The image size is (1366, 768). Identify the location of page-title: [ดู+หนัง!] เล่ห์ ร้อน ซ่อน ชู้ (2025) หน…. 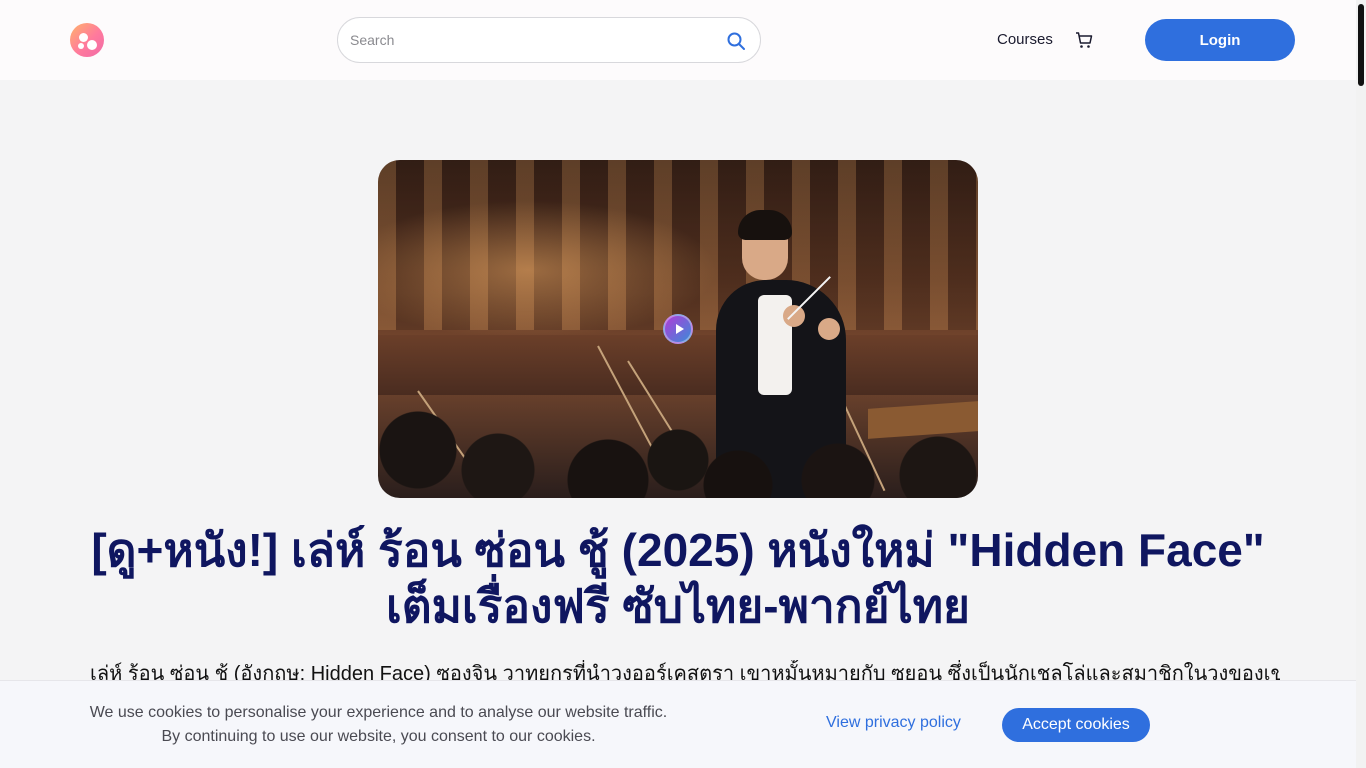
(678, 578).